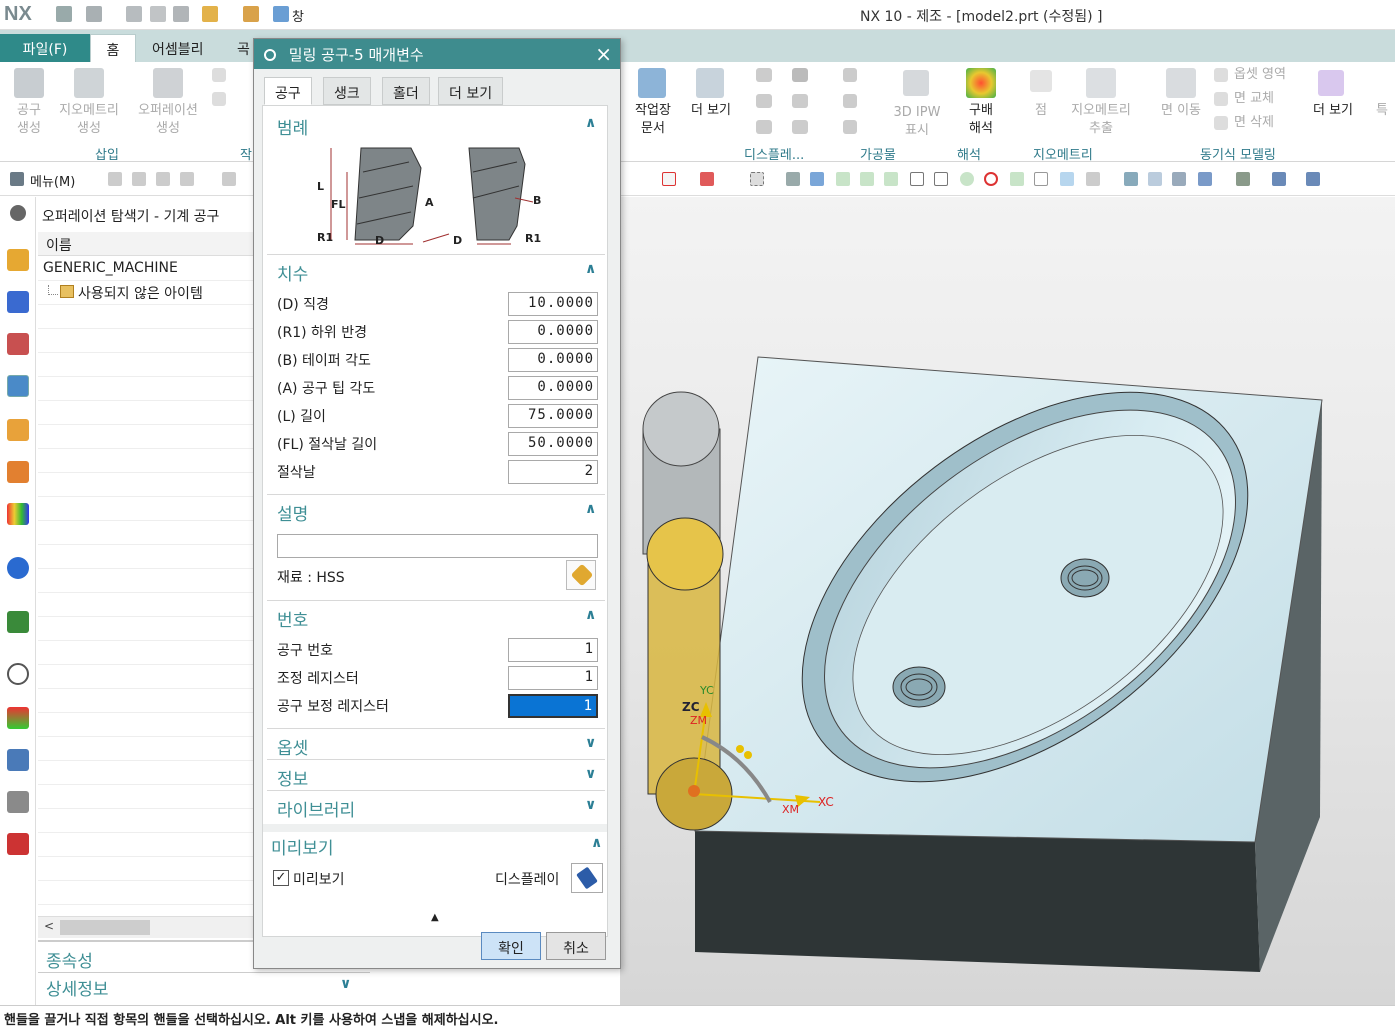 This screenshot has height=1029, width=1395. What do you see at coordinates (981, 83) in the screenshot?
I see `draft-analysis-icon` at bounding box center [981, 83].